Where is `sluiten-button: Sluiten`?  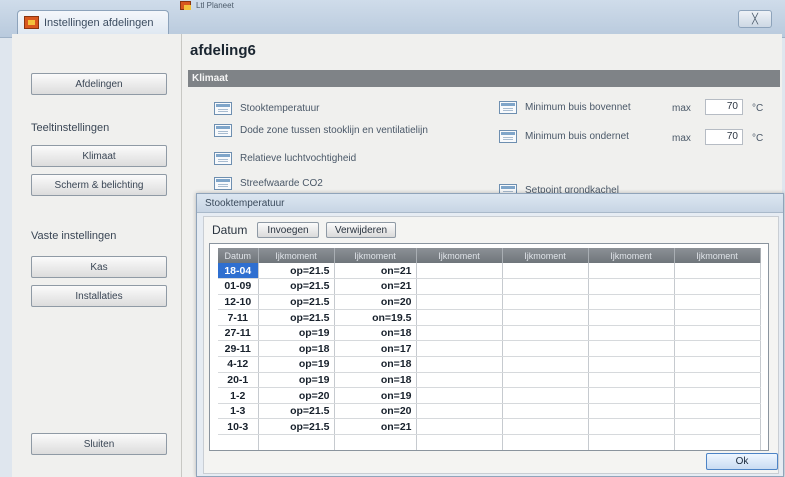 sluiten-button: Sluiten is located at coordinates (99, 444).